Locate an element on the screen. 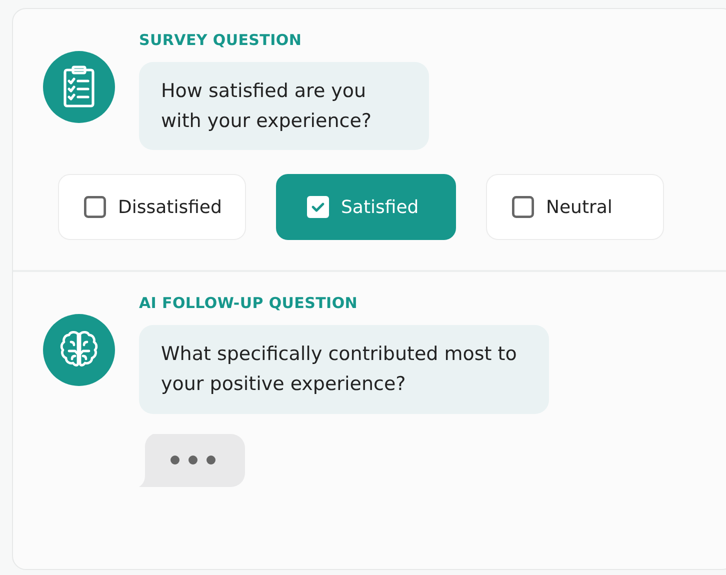  section-label: AI FOLLOW-UP QUESTION is located at coordinates (249, 303).